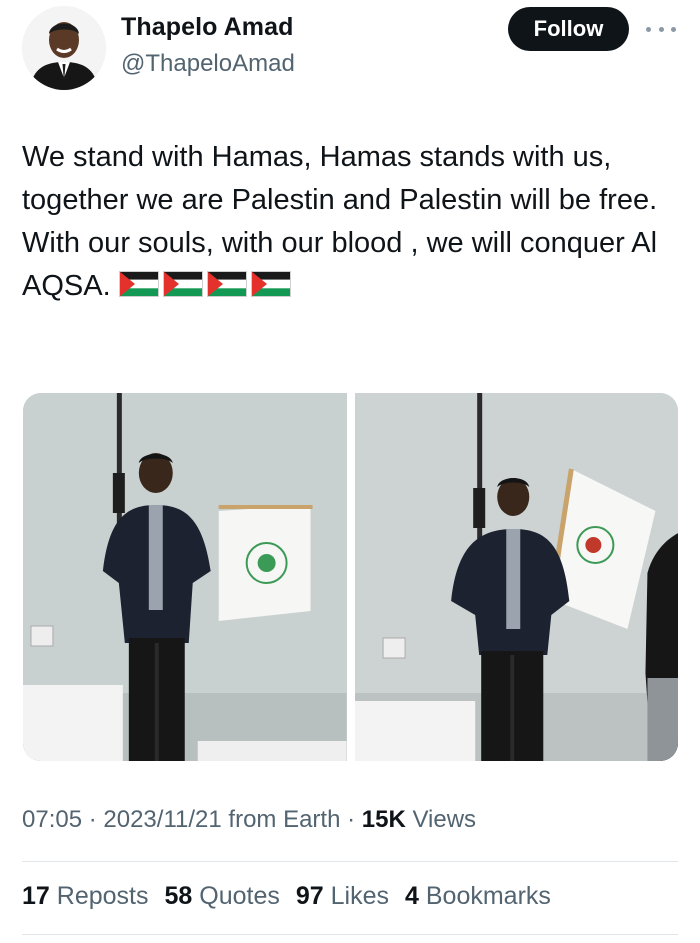 This screenshot has height=943, width=700. What do you see at coordinates (64, 48) in the screenshot?
I see `avatar` at bounding box center [64, 48].